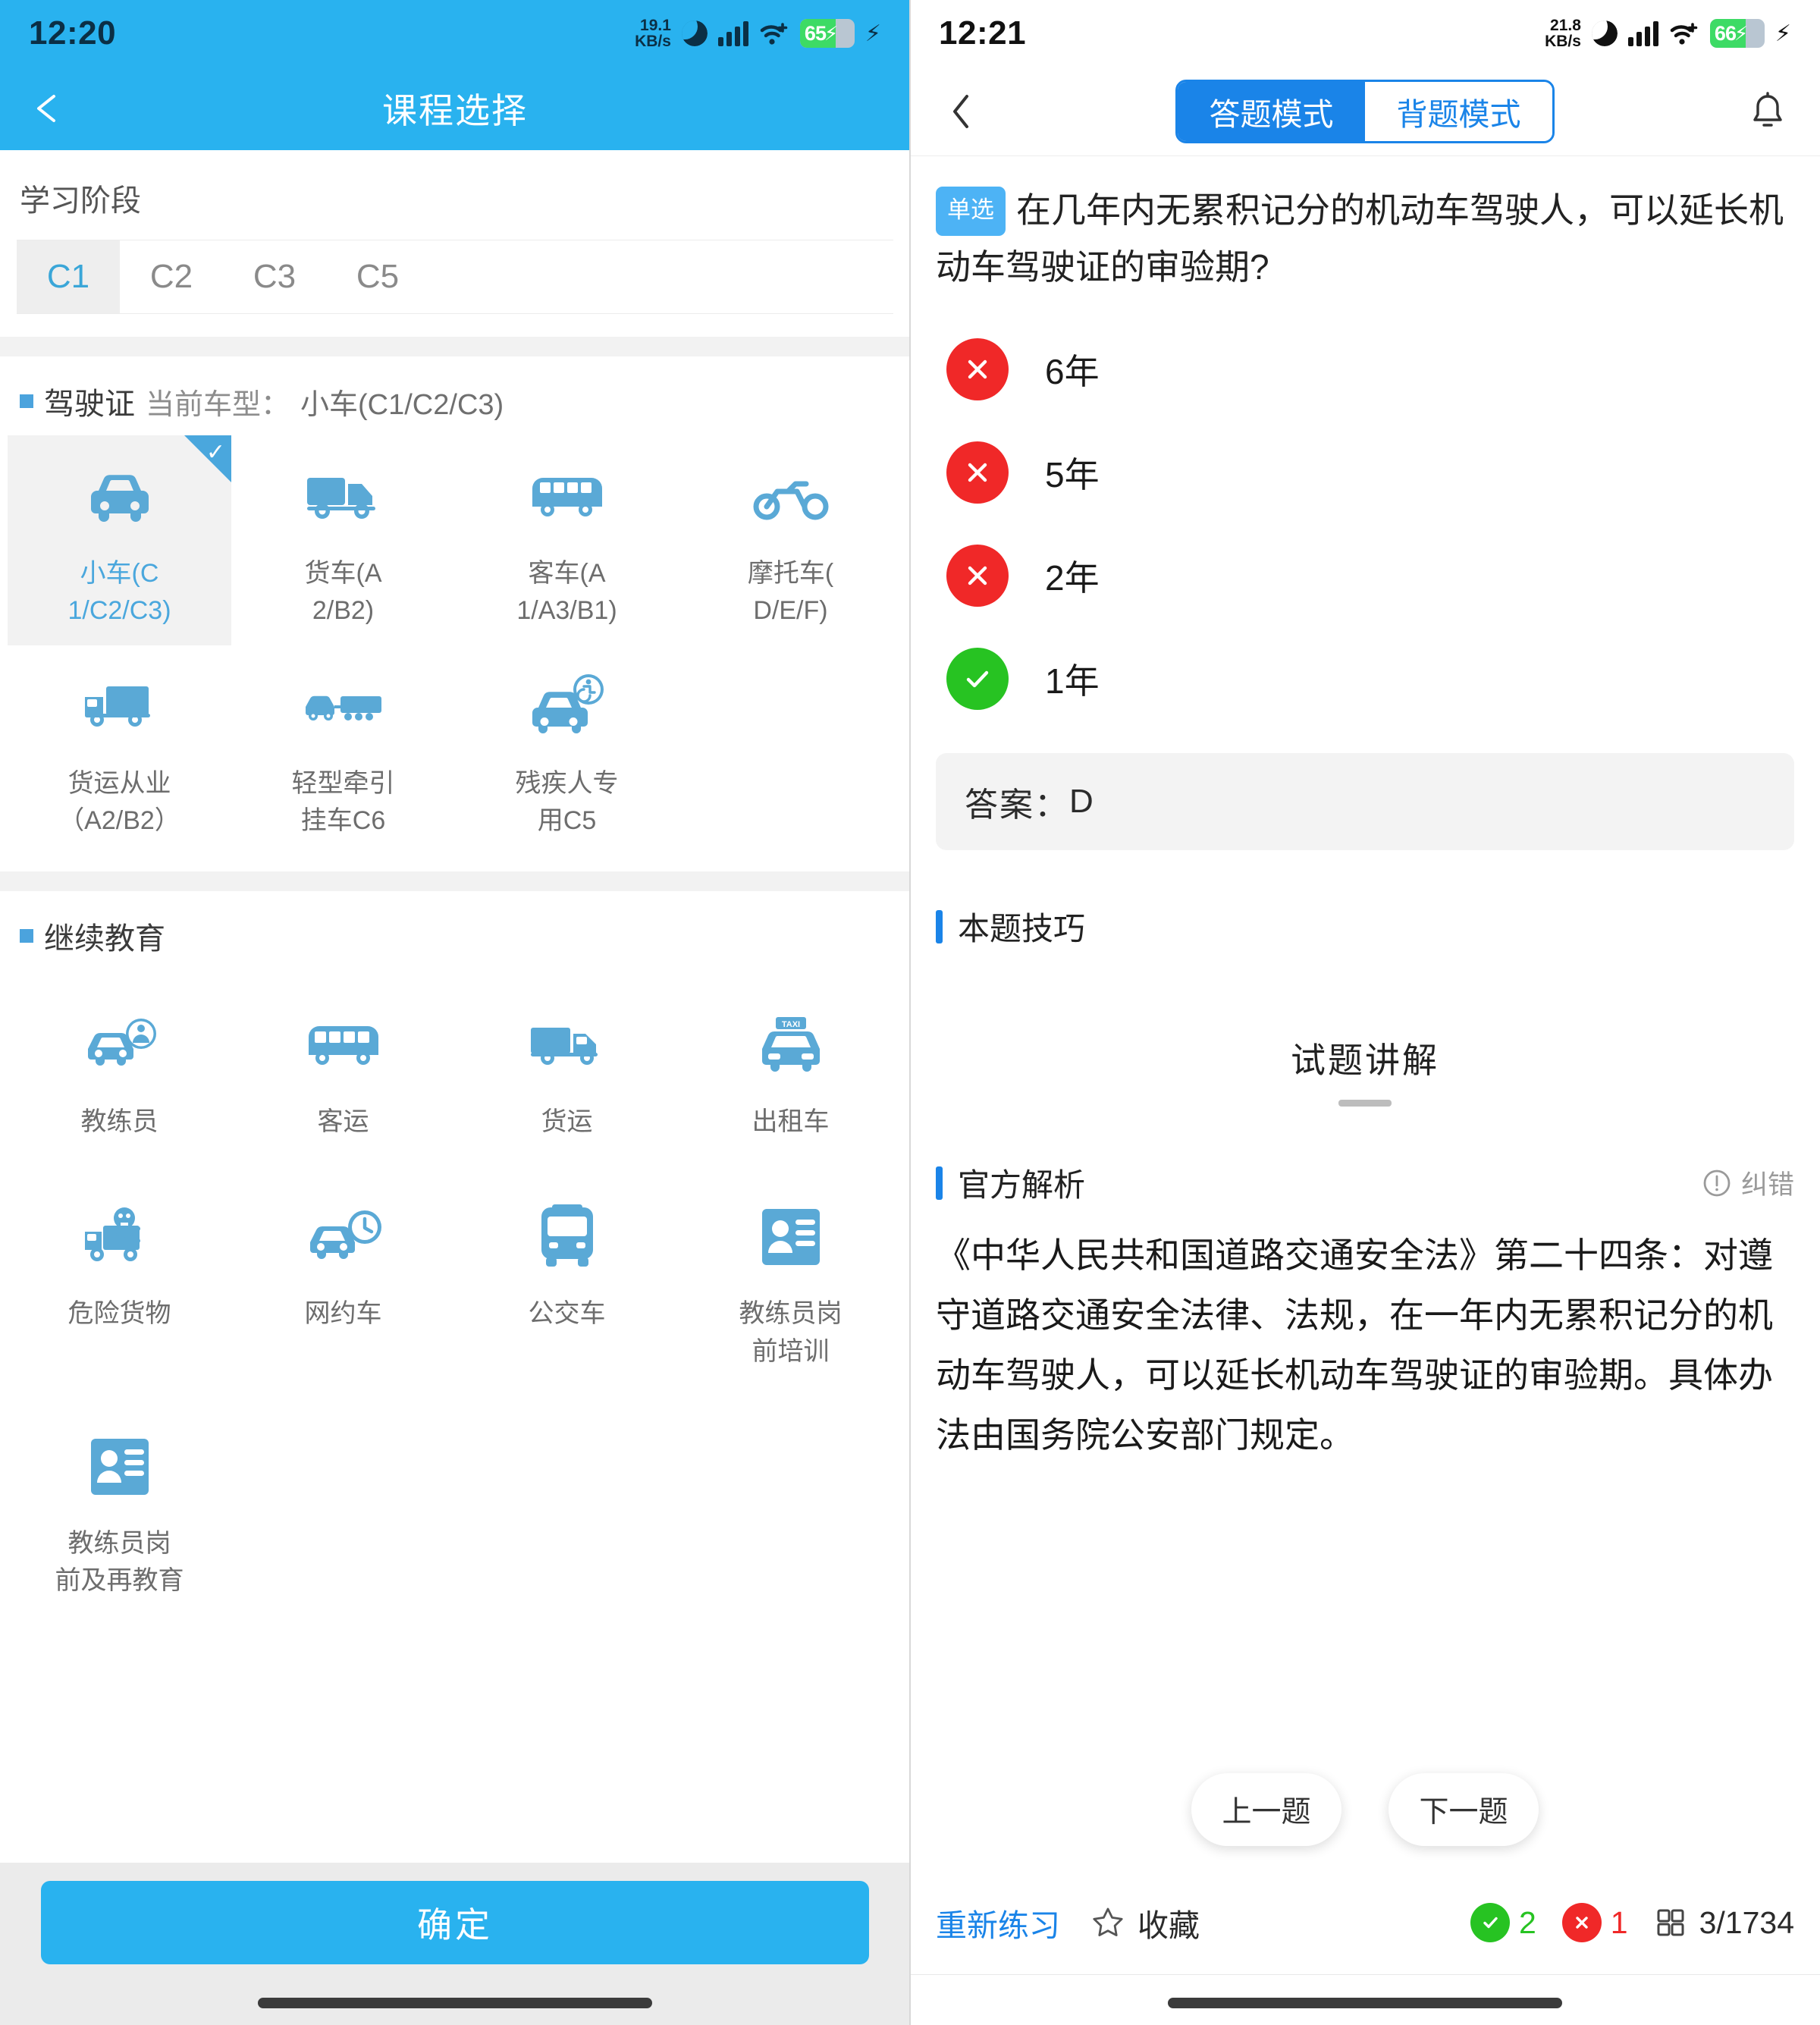 This screenshot has height=2025, width=1820. I want to click on explain-underline, so click(1365, 1103).